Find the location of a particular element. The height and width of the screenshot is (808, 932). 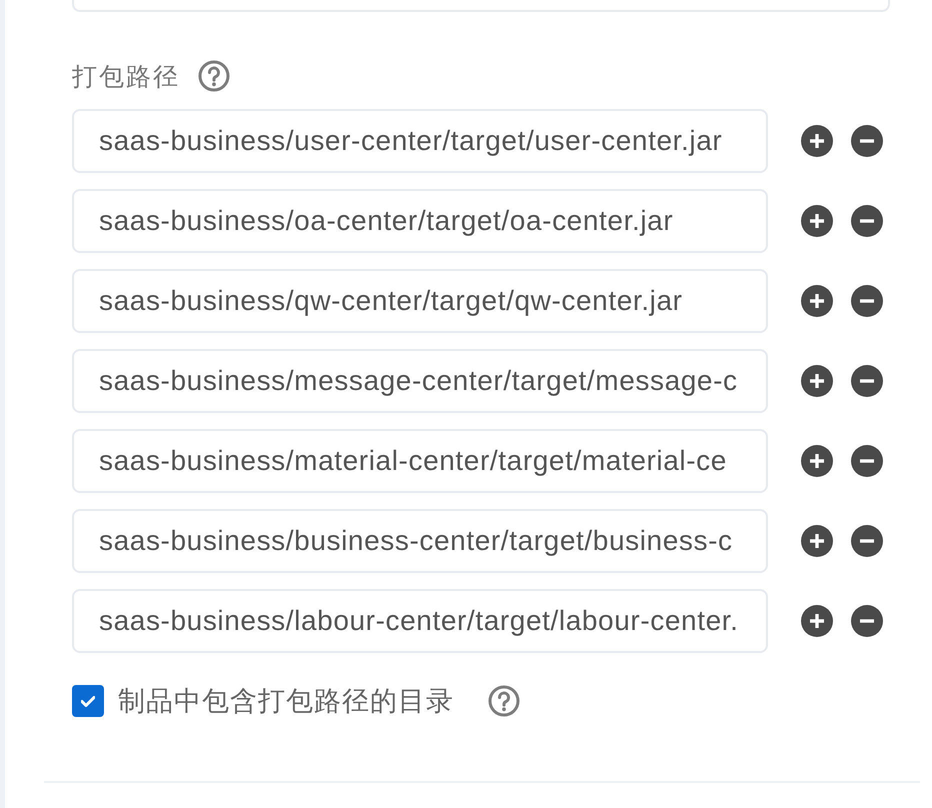

path-field: saas-business/labour-center/target/labour-center. is located at coordinates (420, 621).